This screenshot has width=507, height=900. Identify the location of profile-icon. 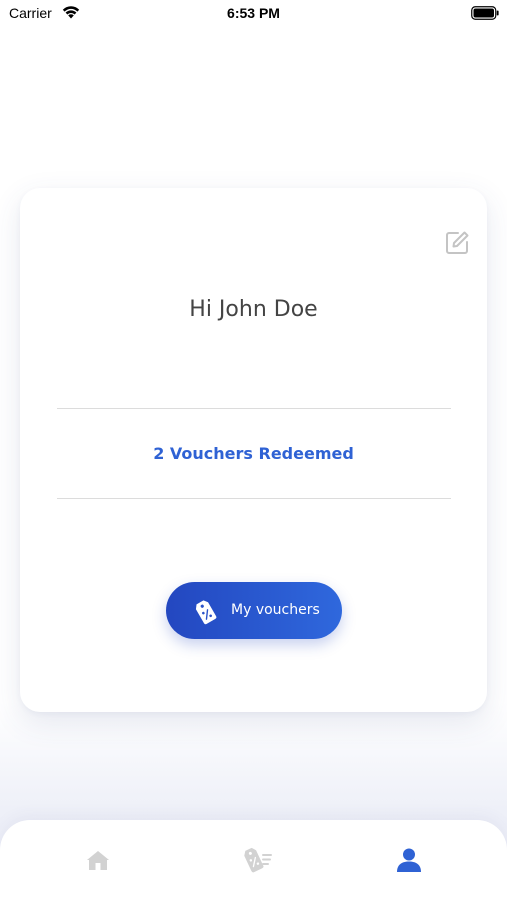
(409, 860).